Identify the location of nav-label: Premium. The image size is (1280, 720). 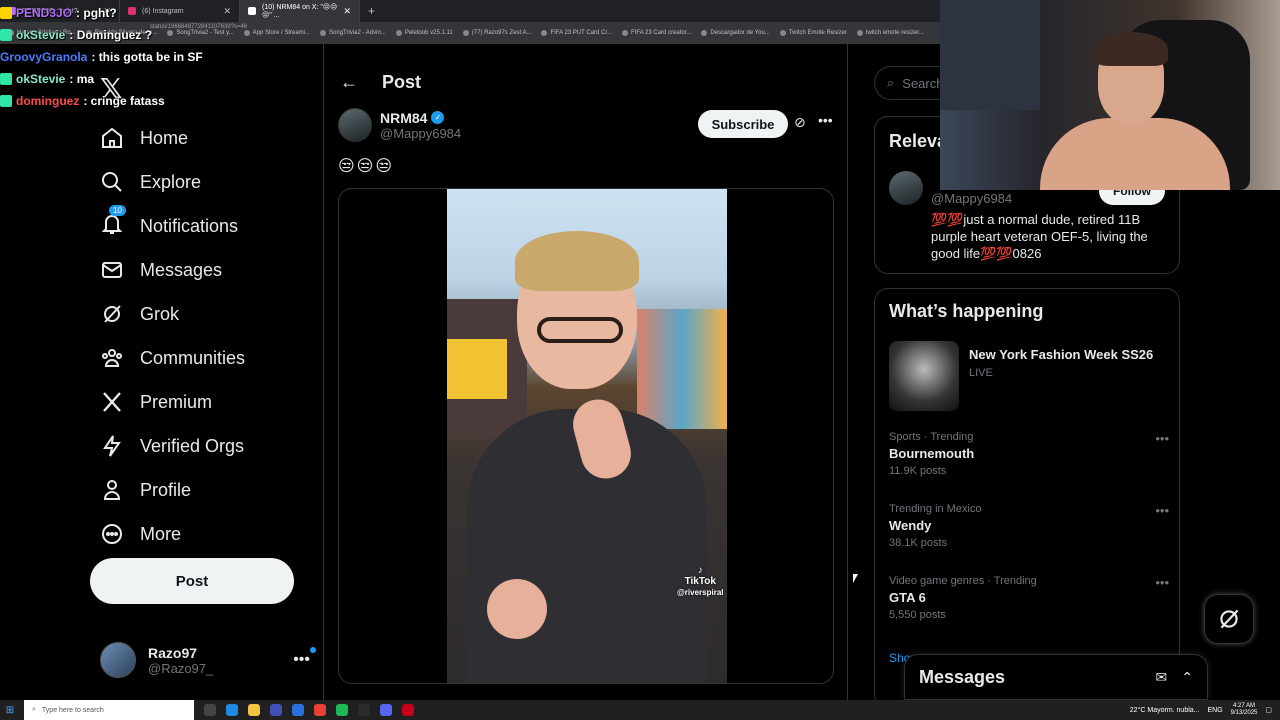
(176, 401).